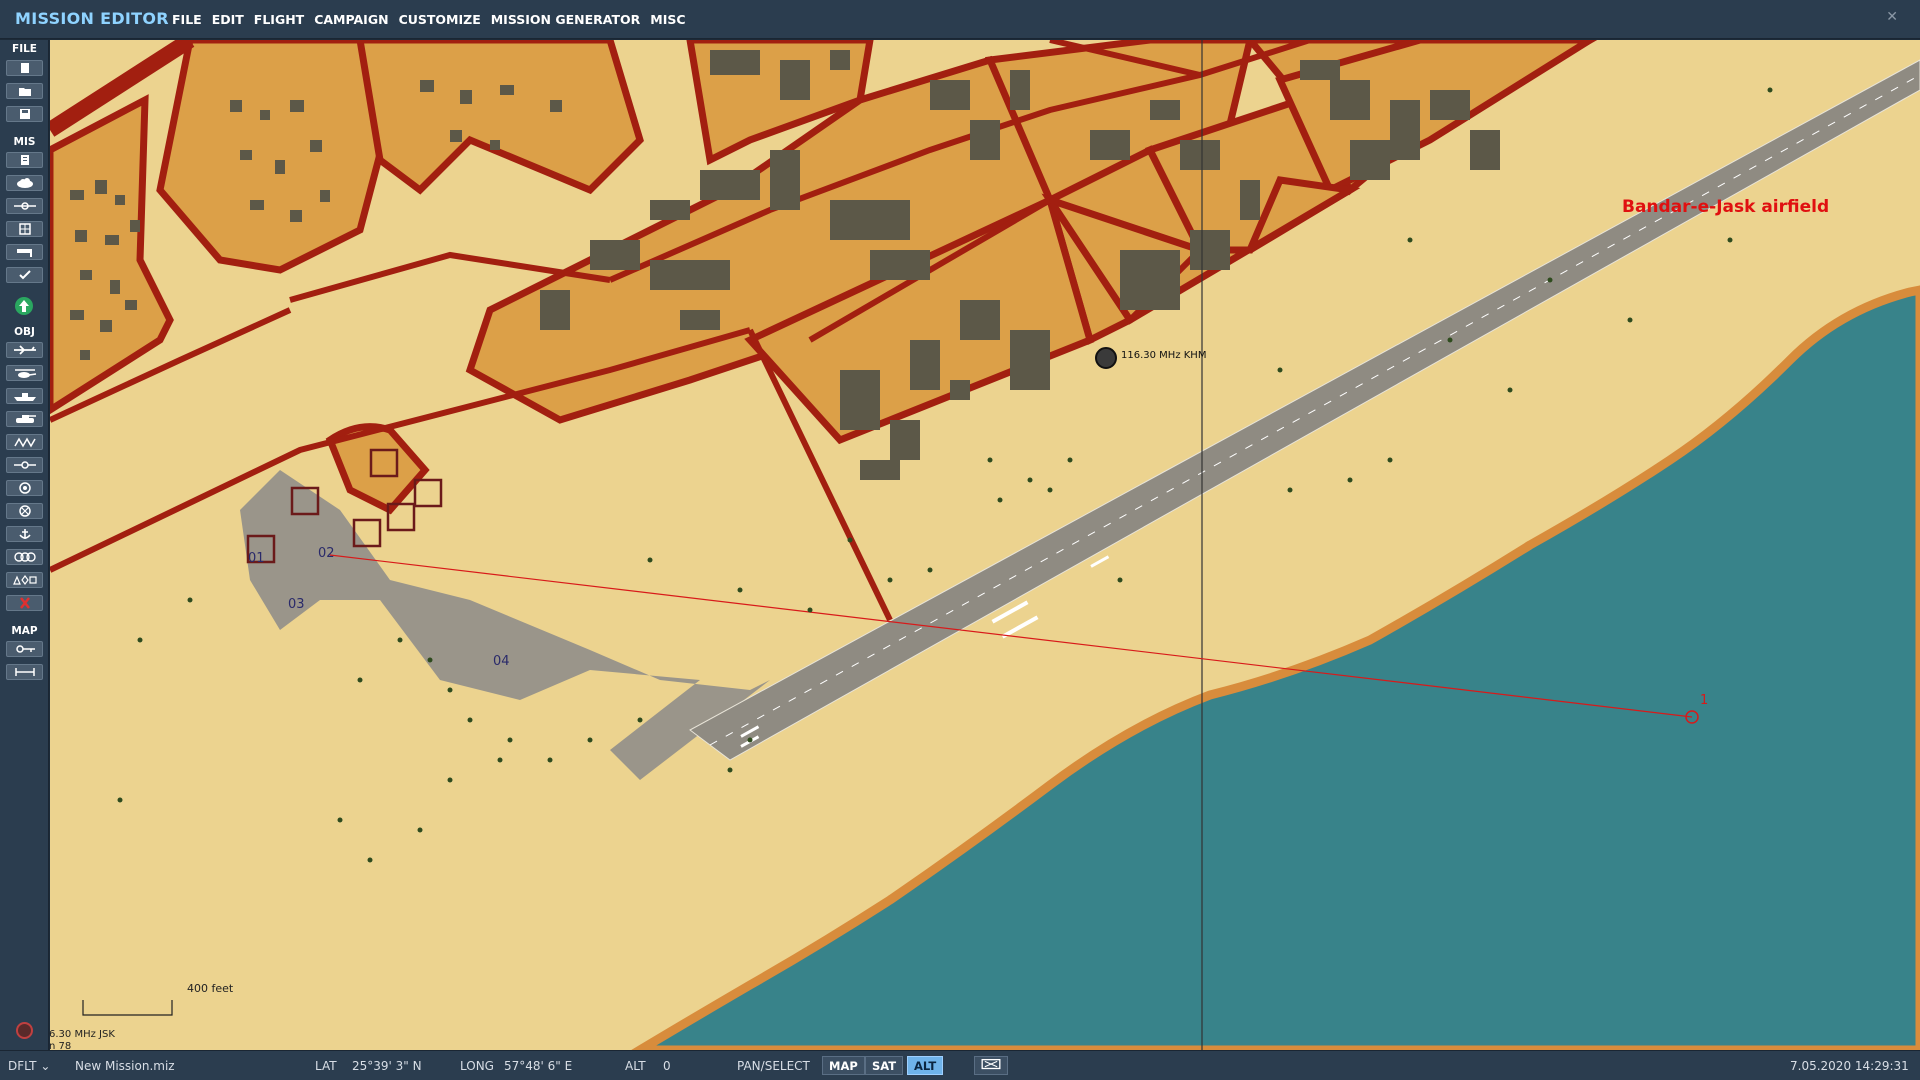  Describe the element at coordinates (210, 988) in the screenshot. I see `scale-label: 400 feet` at that location.